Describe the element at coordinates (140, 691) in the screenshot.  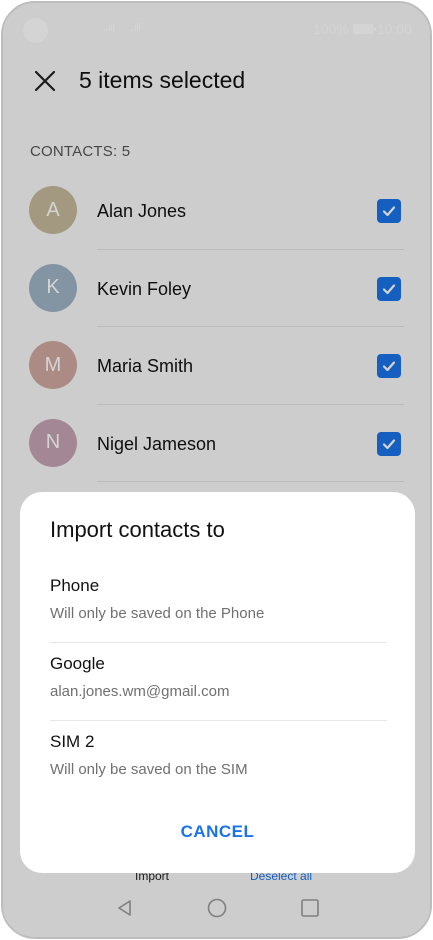
I see `option-subtitle: alan.jones.wm@gmail.com` at that location.